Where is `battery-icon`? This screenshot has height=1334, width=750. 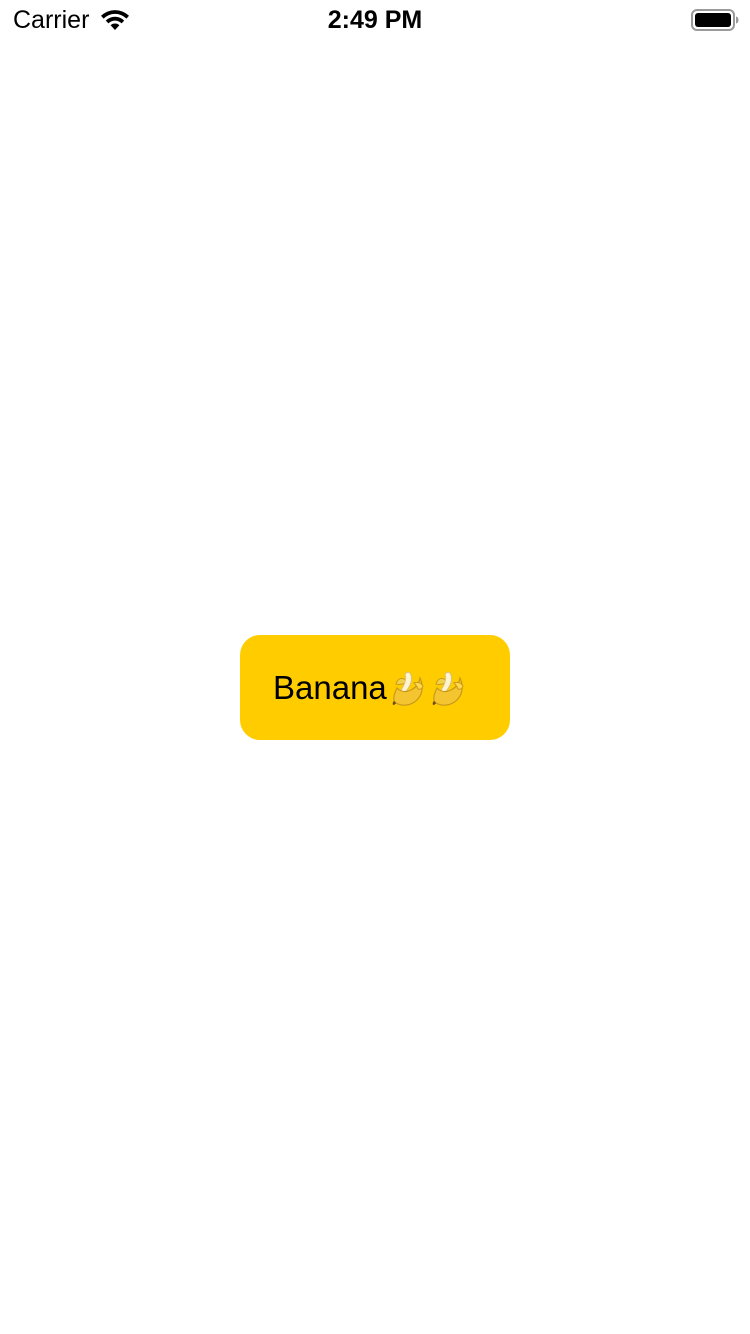 battery-icon is located at coordinates (715, 20).